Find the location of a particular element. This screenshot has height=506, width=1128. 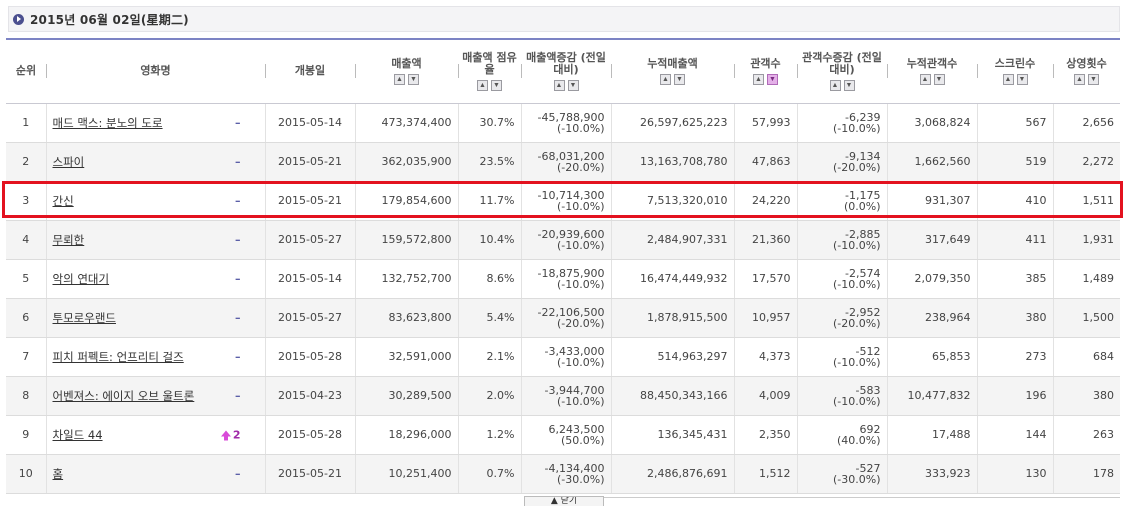

sales-diff-cell-value: -3,944,700 is located at coordinates (574, 390).